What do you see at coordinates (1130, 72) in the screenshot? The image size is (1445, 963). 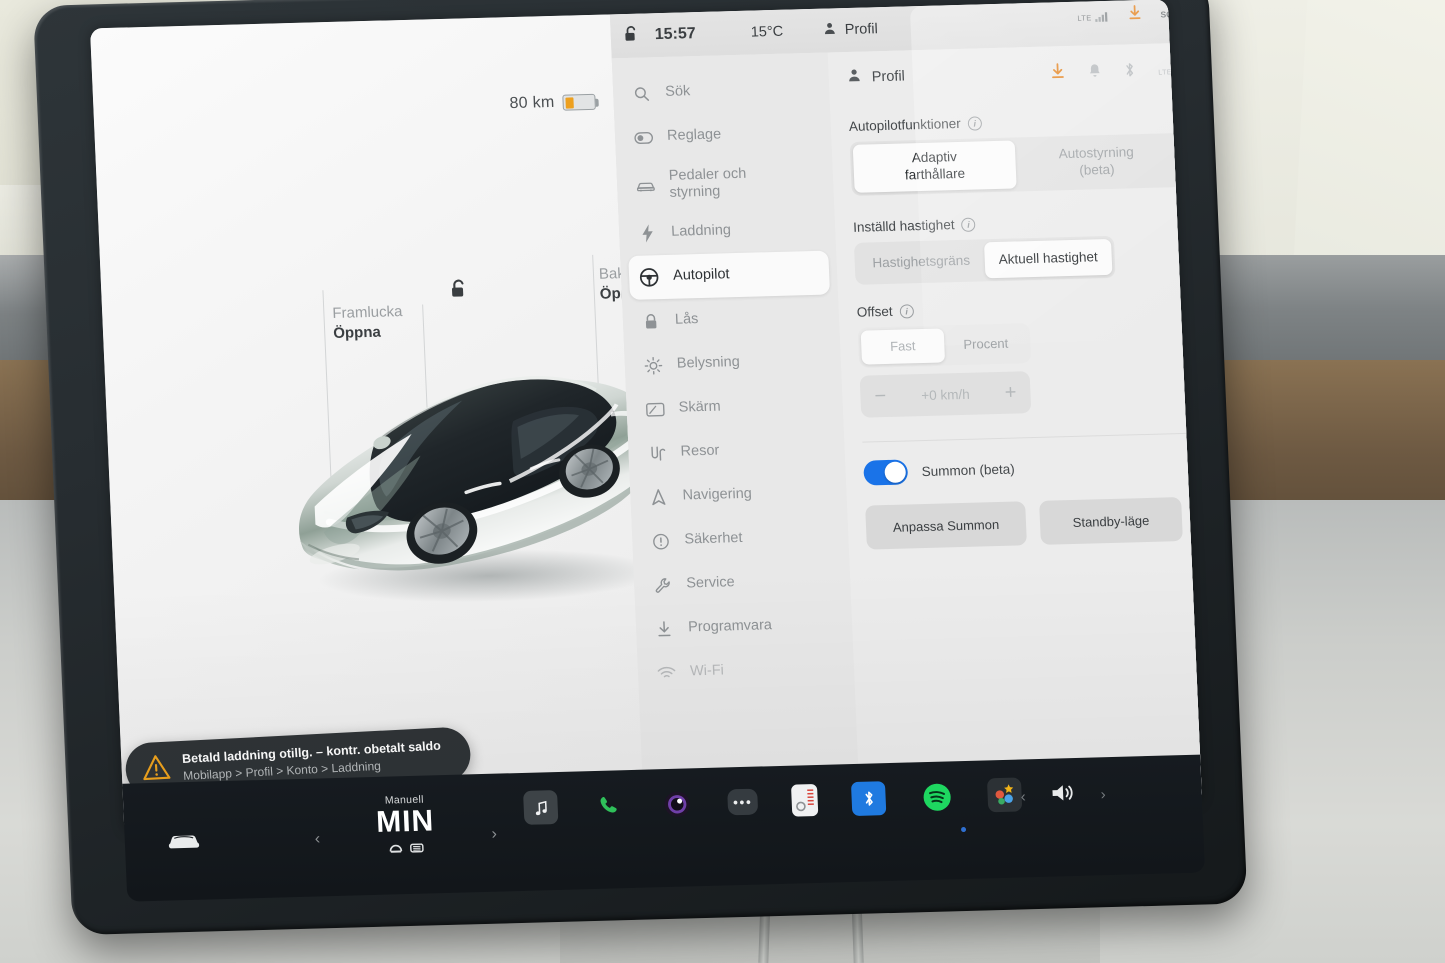 I see `bluetooth-icon` at bounding box center [1130, 72].